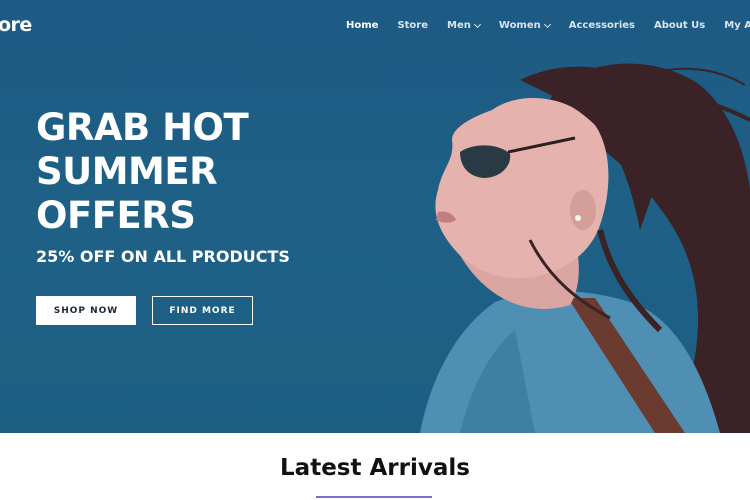 Image resolution: width=750 pixels, height=500 pixels. Describe the element at coordinates (127, 171) in the screenshot. I see `headline-line: SUMMER` at that location.